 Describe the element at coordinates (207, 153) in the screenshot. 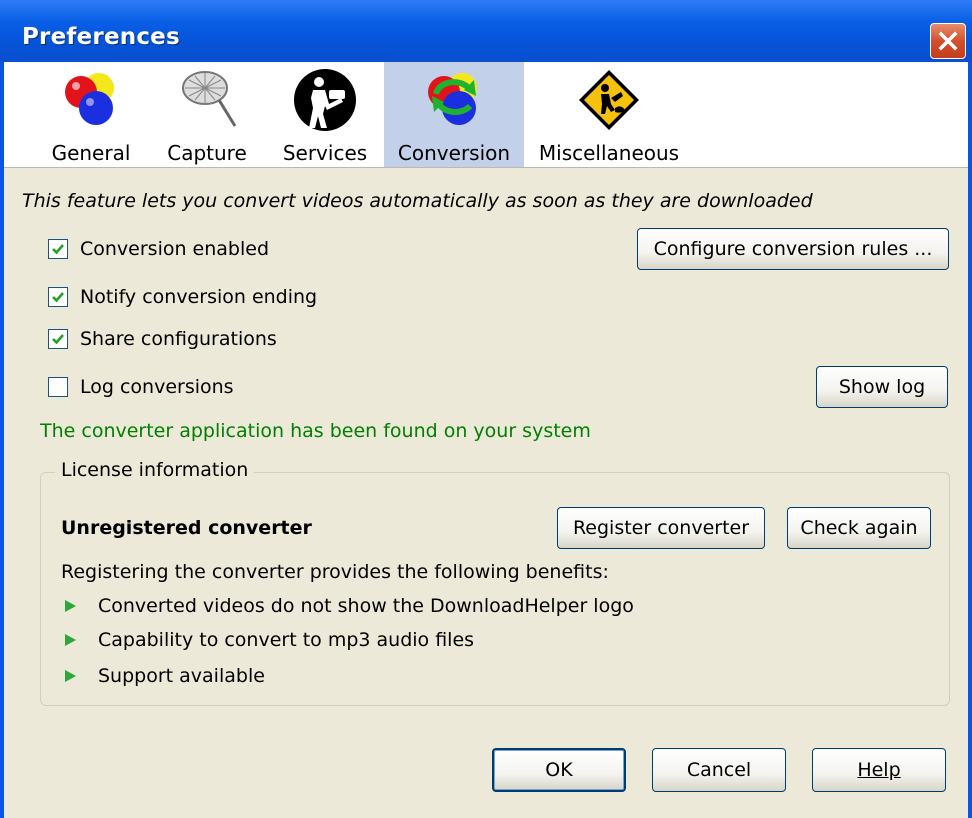

I see `tab-capture-label: Capture` at that location.